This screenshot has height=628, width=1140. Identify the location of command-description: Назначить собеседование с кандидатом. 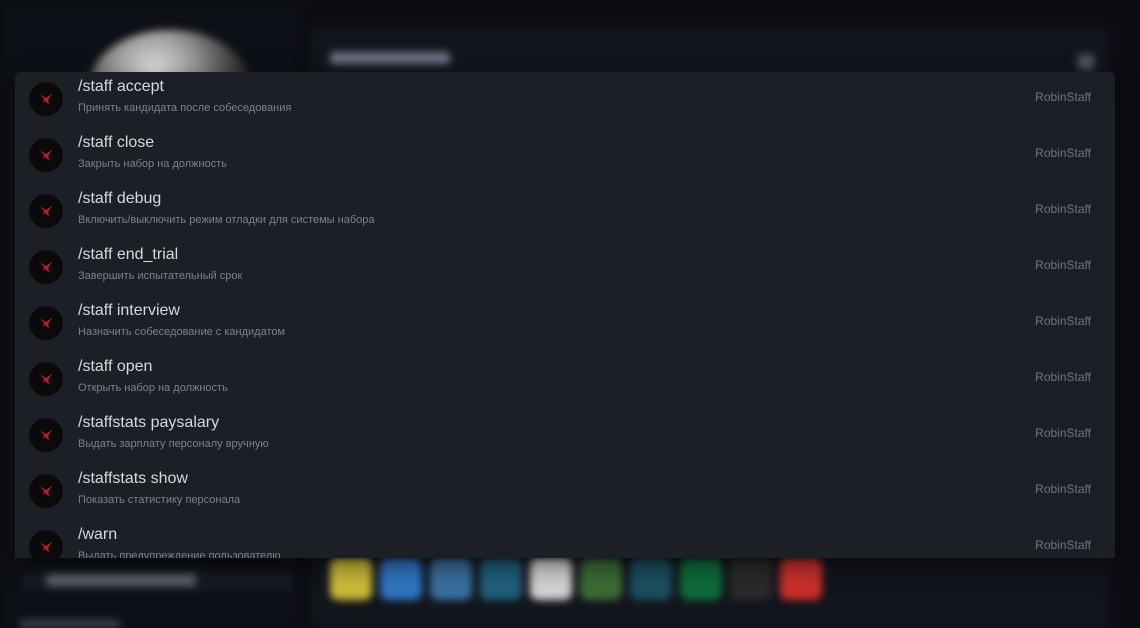
(182, 332).